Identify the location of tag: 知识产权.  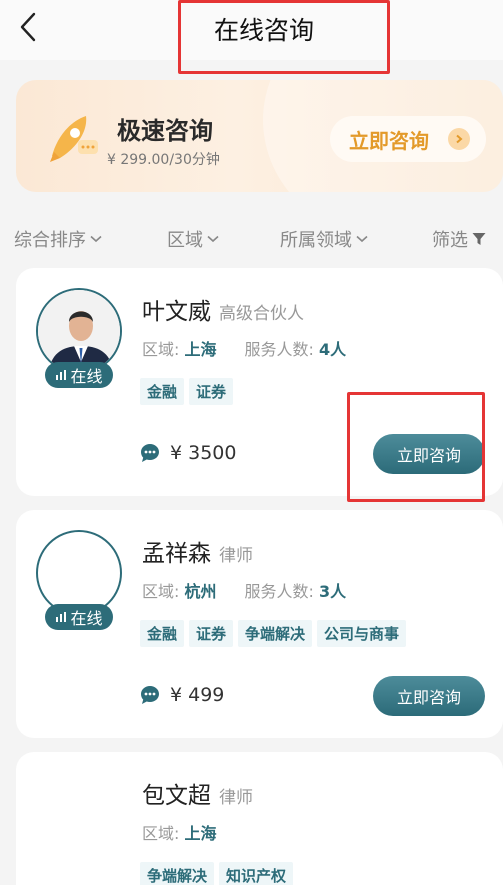
(256, 873).